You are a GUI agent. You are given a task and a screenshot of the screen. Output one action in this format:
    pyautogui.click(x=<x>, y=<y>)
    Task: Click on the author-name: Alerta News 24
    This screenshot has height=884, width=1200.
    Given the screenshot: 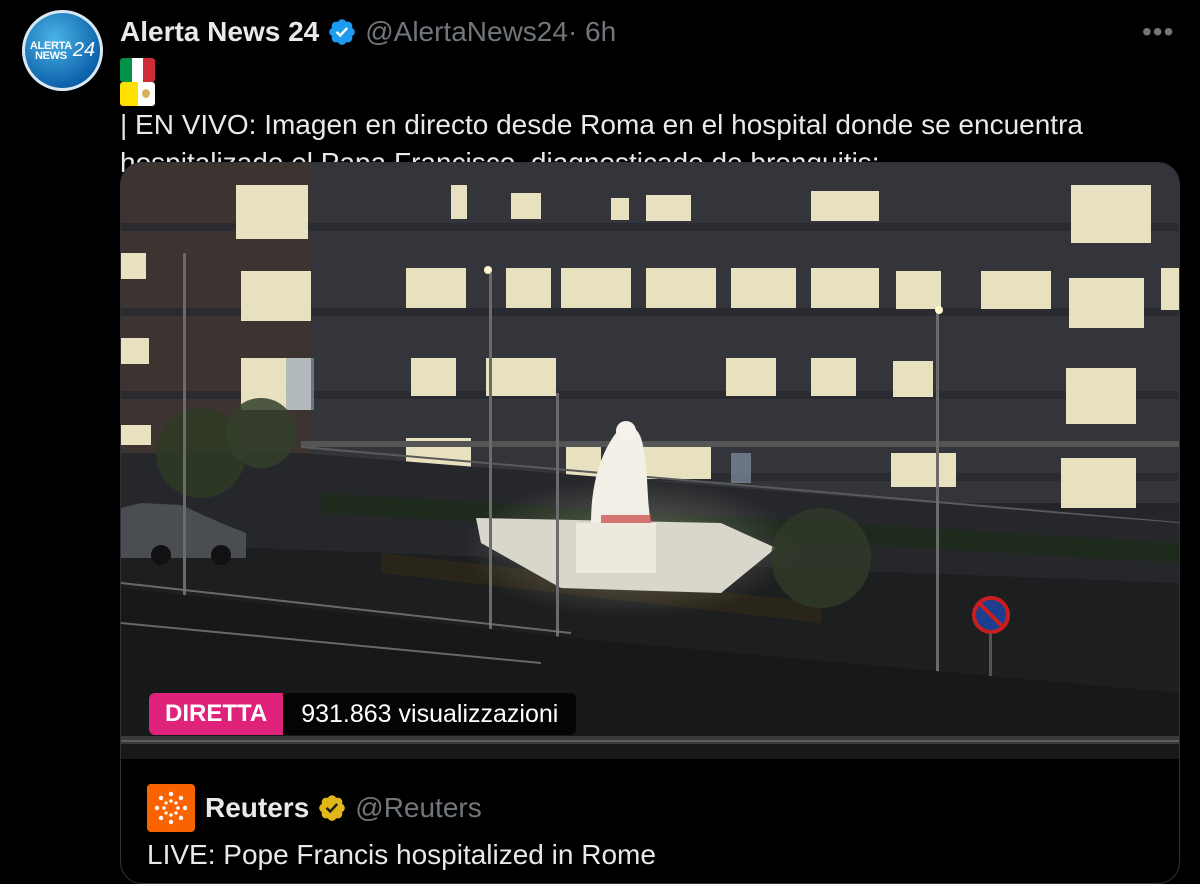 What is the action you would take?
    pyautogui.click(x=219, y=32)
    